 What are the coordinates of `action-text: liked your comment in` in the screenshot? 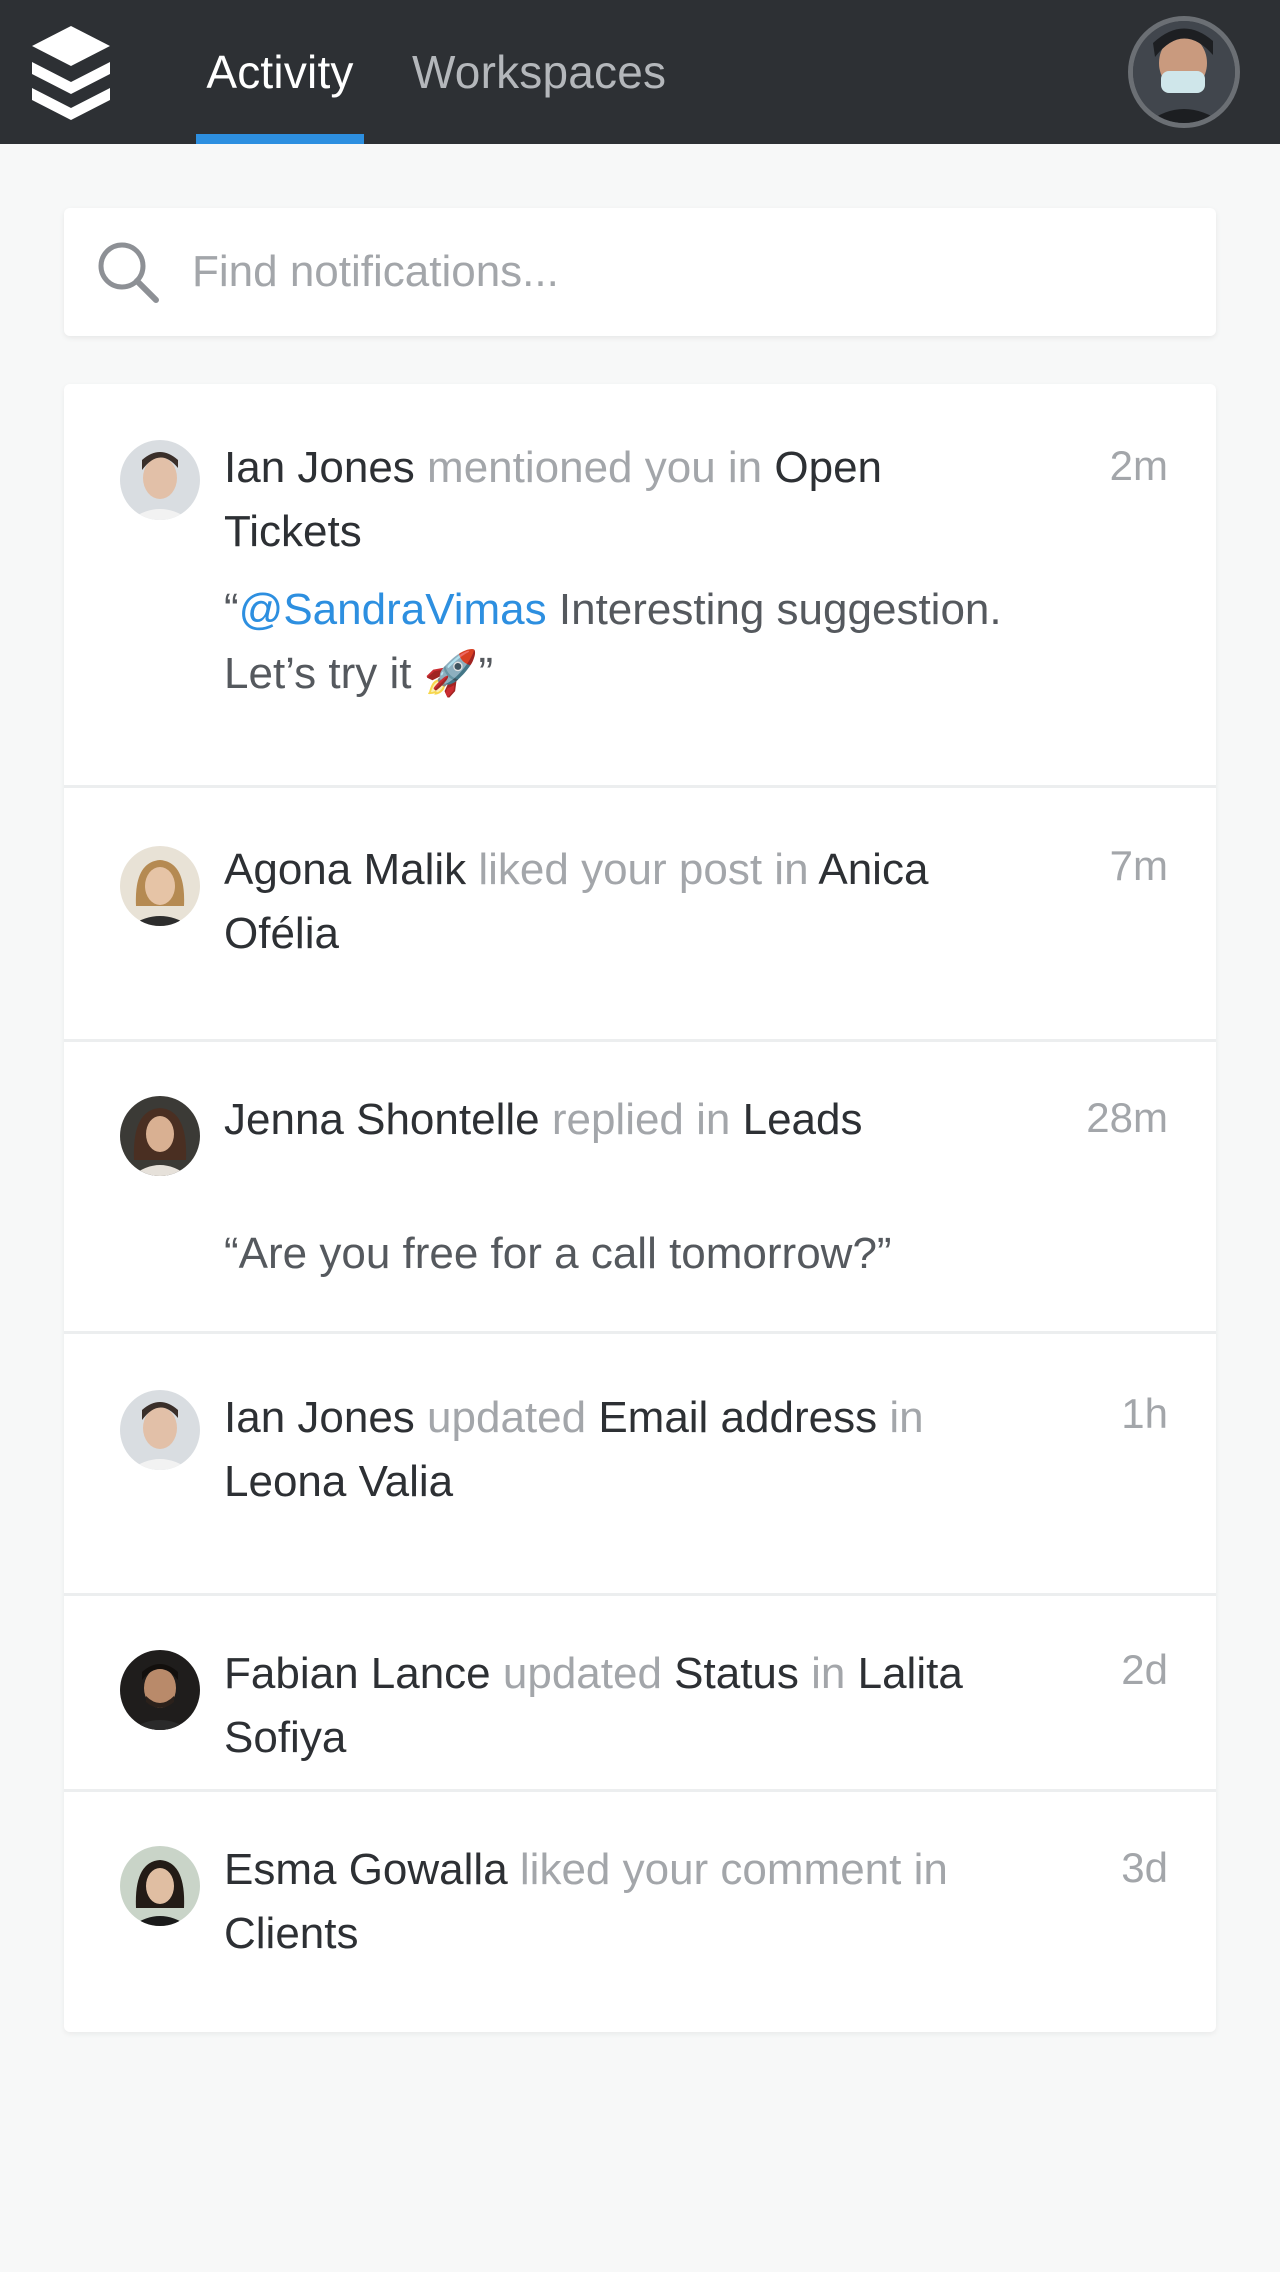 It's located at (727, 1869).